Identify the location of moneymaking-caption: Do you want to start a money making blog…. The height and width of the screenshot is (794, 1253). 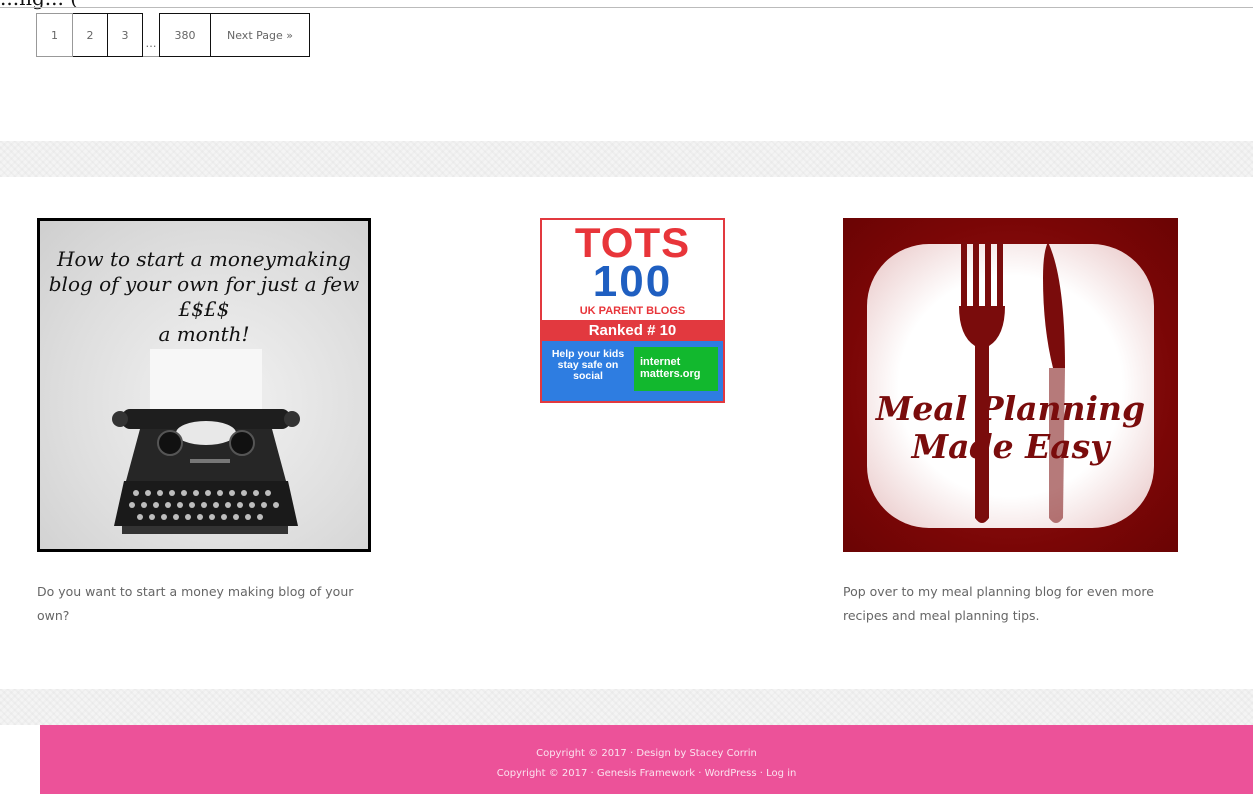
(195, 603).